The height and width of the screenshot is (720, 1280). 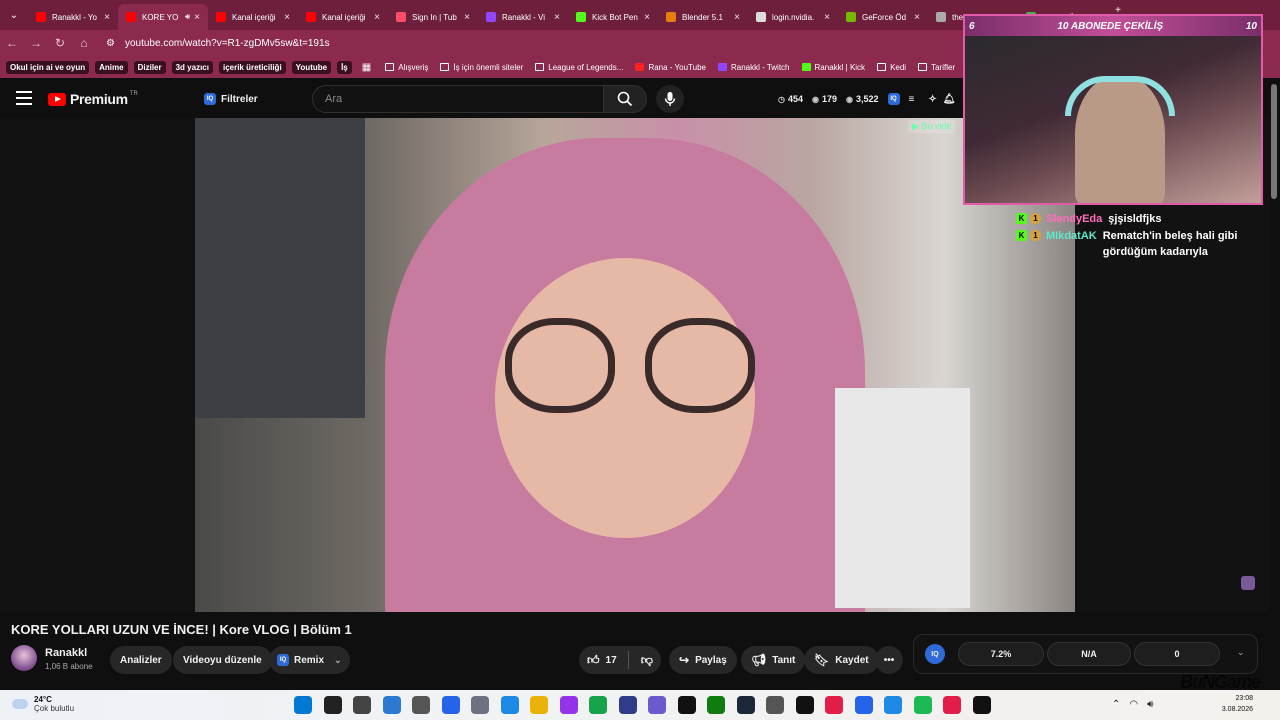 What do you see at coordinates (833, 67) in the screenshot?
I see `bookmark-item: Ranakkl | Kick` at bounding box center [833, 67].